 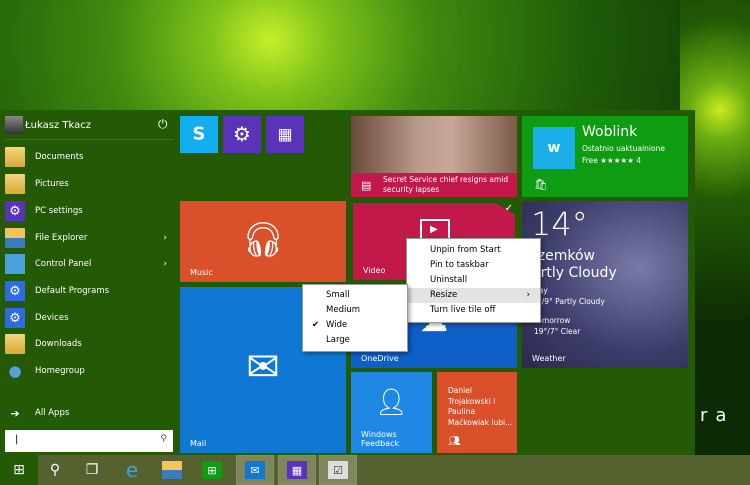 What do you see at coordinates (316, 325) in the screenshot?
I see `checkmark-icon: ✔` at bounding box center [316, 325].